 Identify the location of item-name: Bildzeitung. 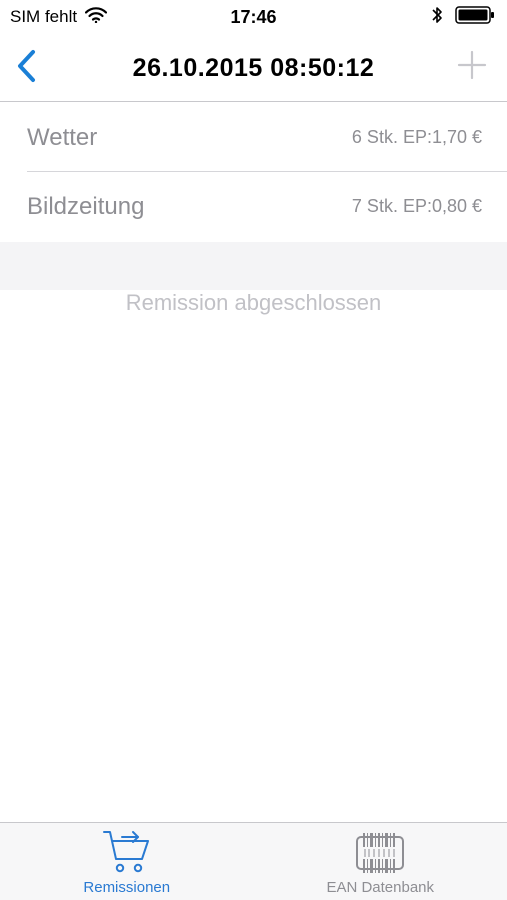
(86, 206).